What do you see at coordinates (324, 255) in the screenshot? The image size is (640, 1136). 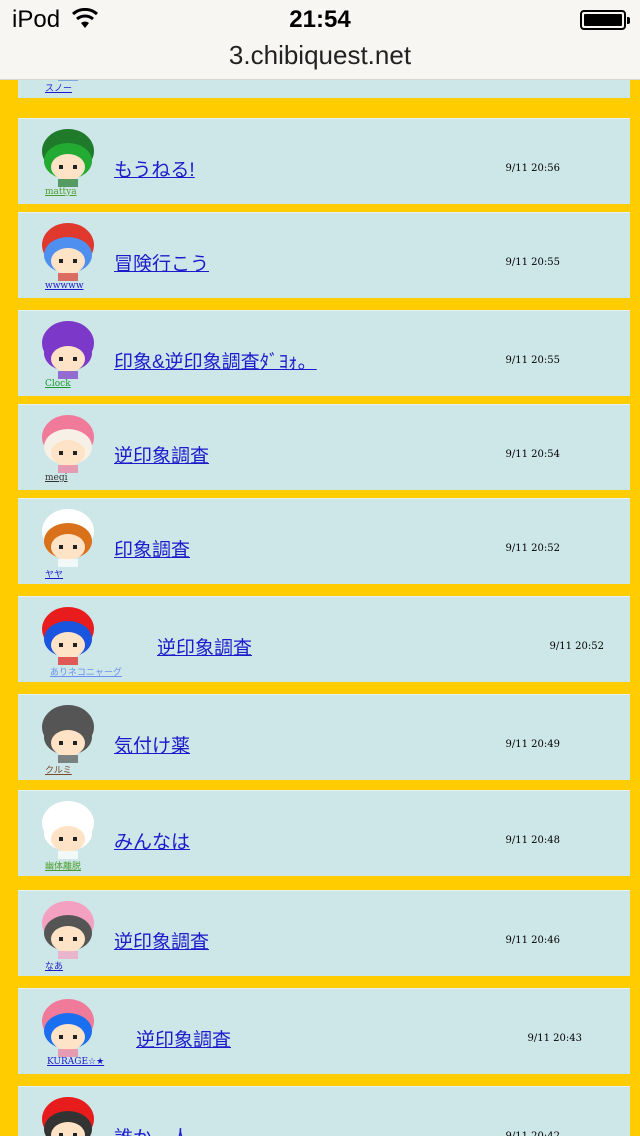 I see `post-row: wwwww 冒険行こう 9/11 20:55` at bounding box center [324, 255].